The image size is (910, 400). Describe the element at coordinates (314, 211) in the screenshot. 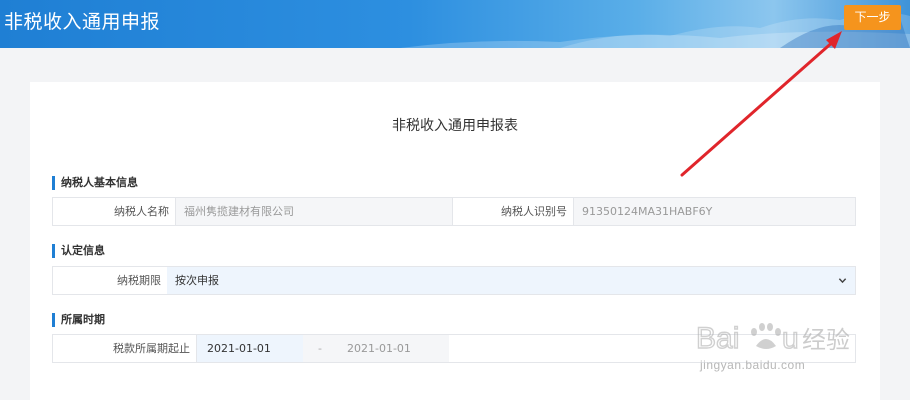

I see `taxpayer-name-field: 福州隽揽建材有限公司` at that location.